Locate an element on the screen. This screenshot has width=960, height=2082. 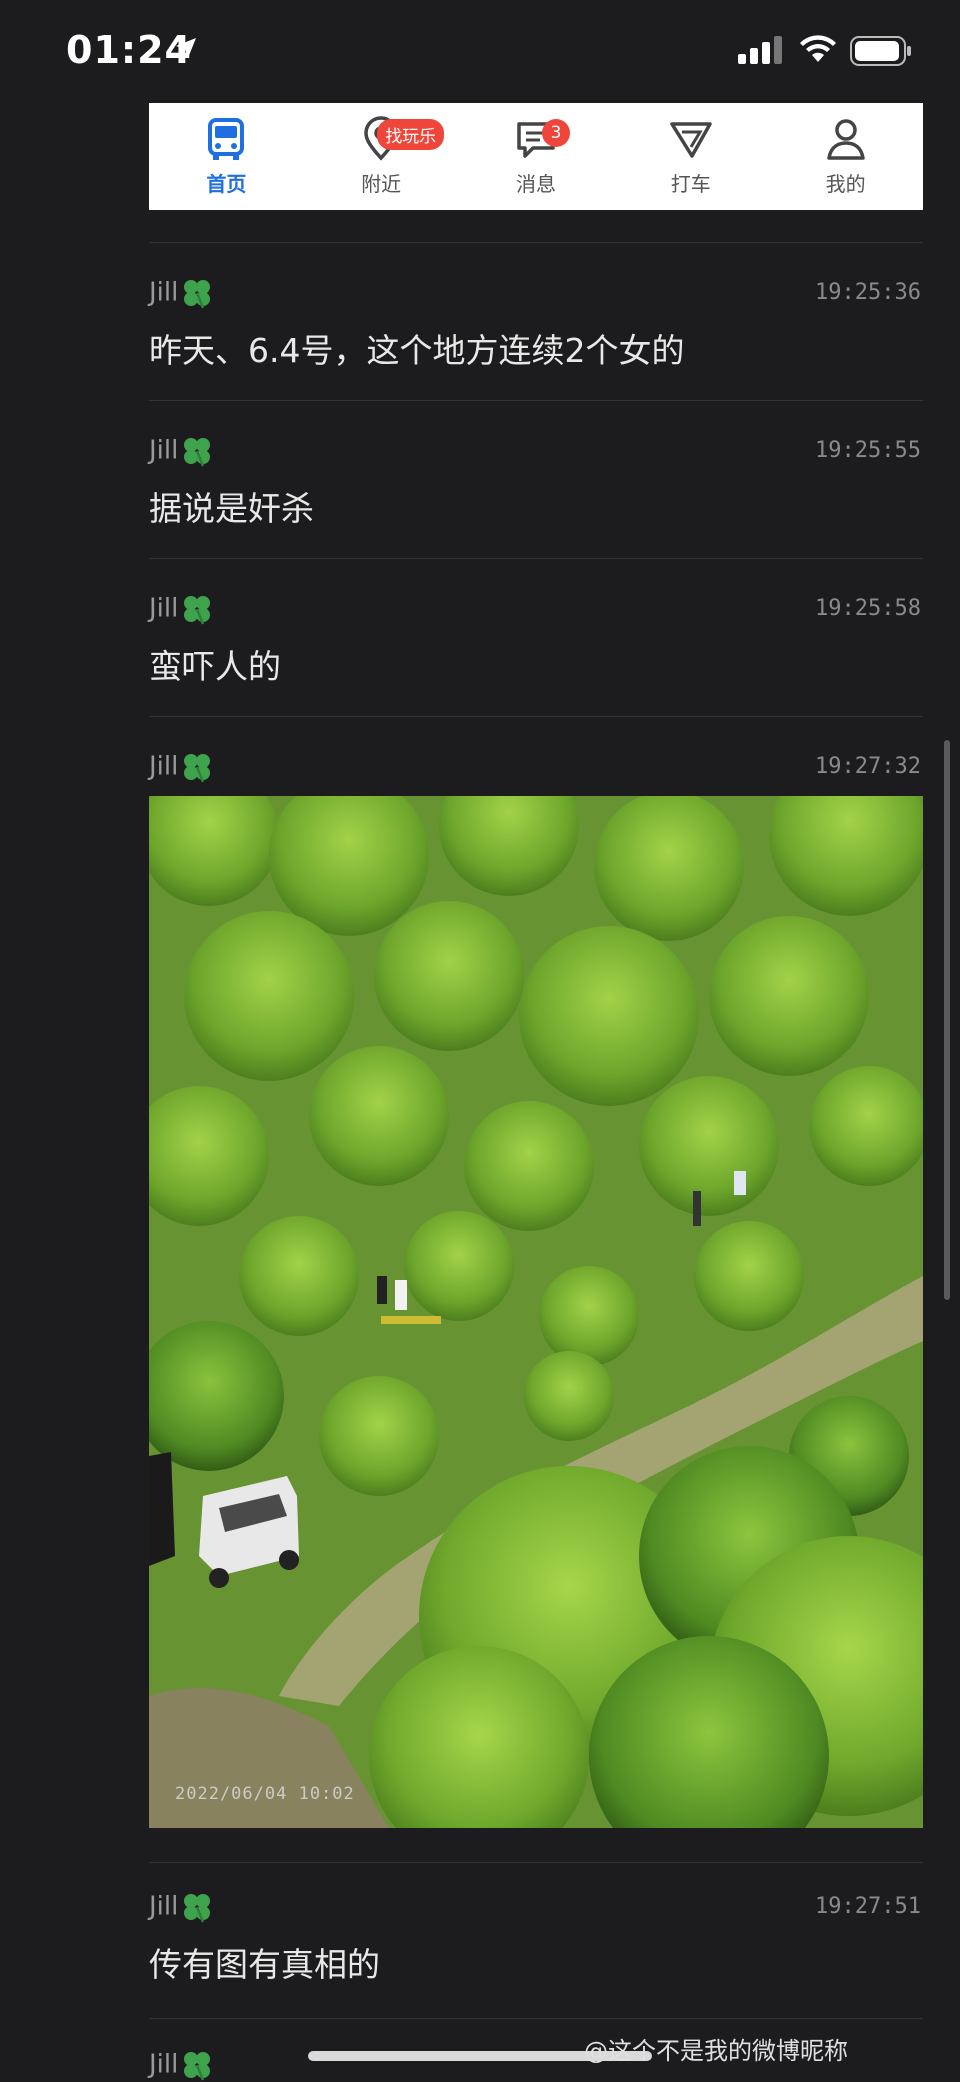
nearby-badge: 找玩乐 is located at coordinates (411, 134).